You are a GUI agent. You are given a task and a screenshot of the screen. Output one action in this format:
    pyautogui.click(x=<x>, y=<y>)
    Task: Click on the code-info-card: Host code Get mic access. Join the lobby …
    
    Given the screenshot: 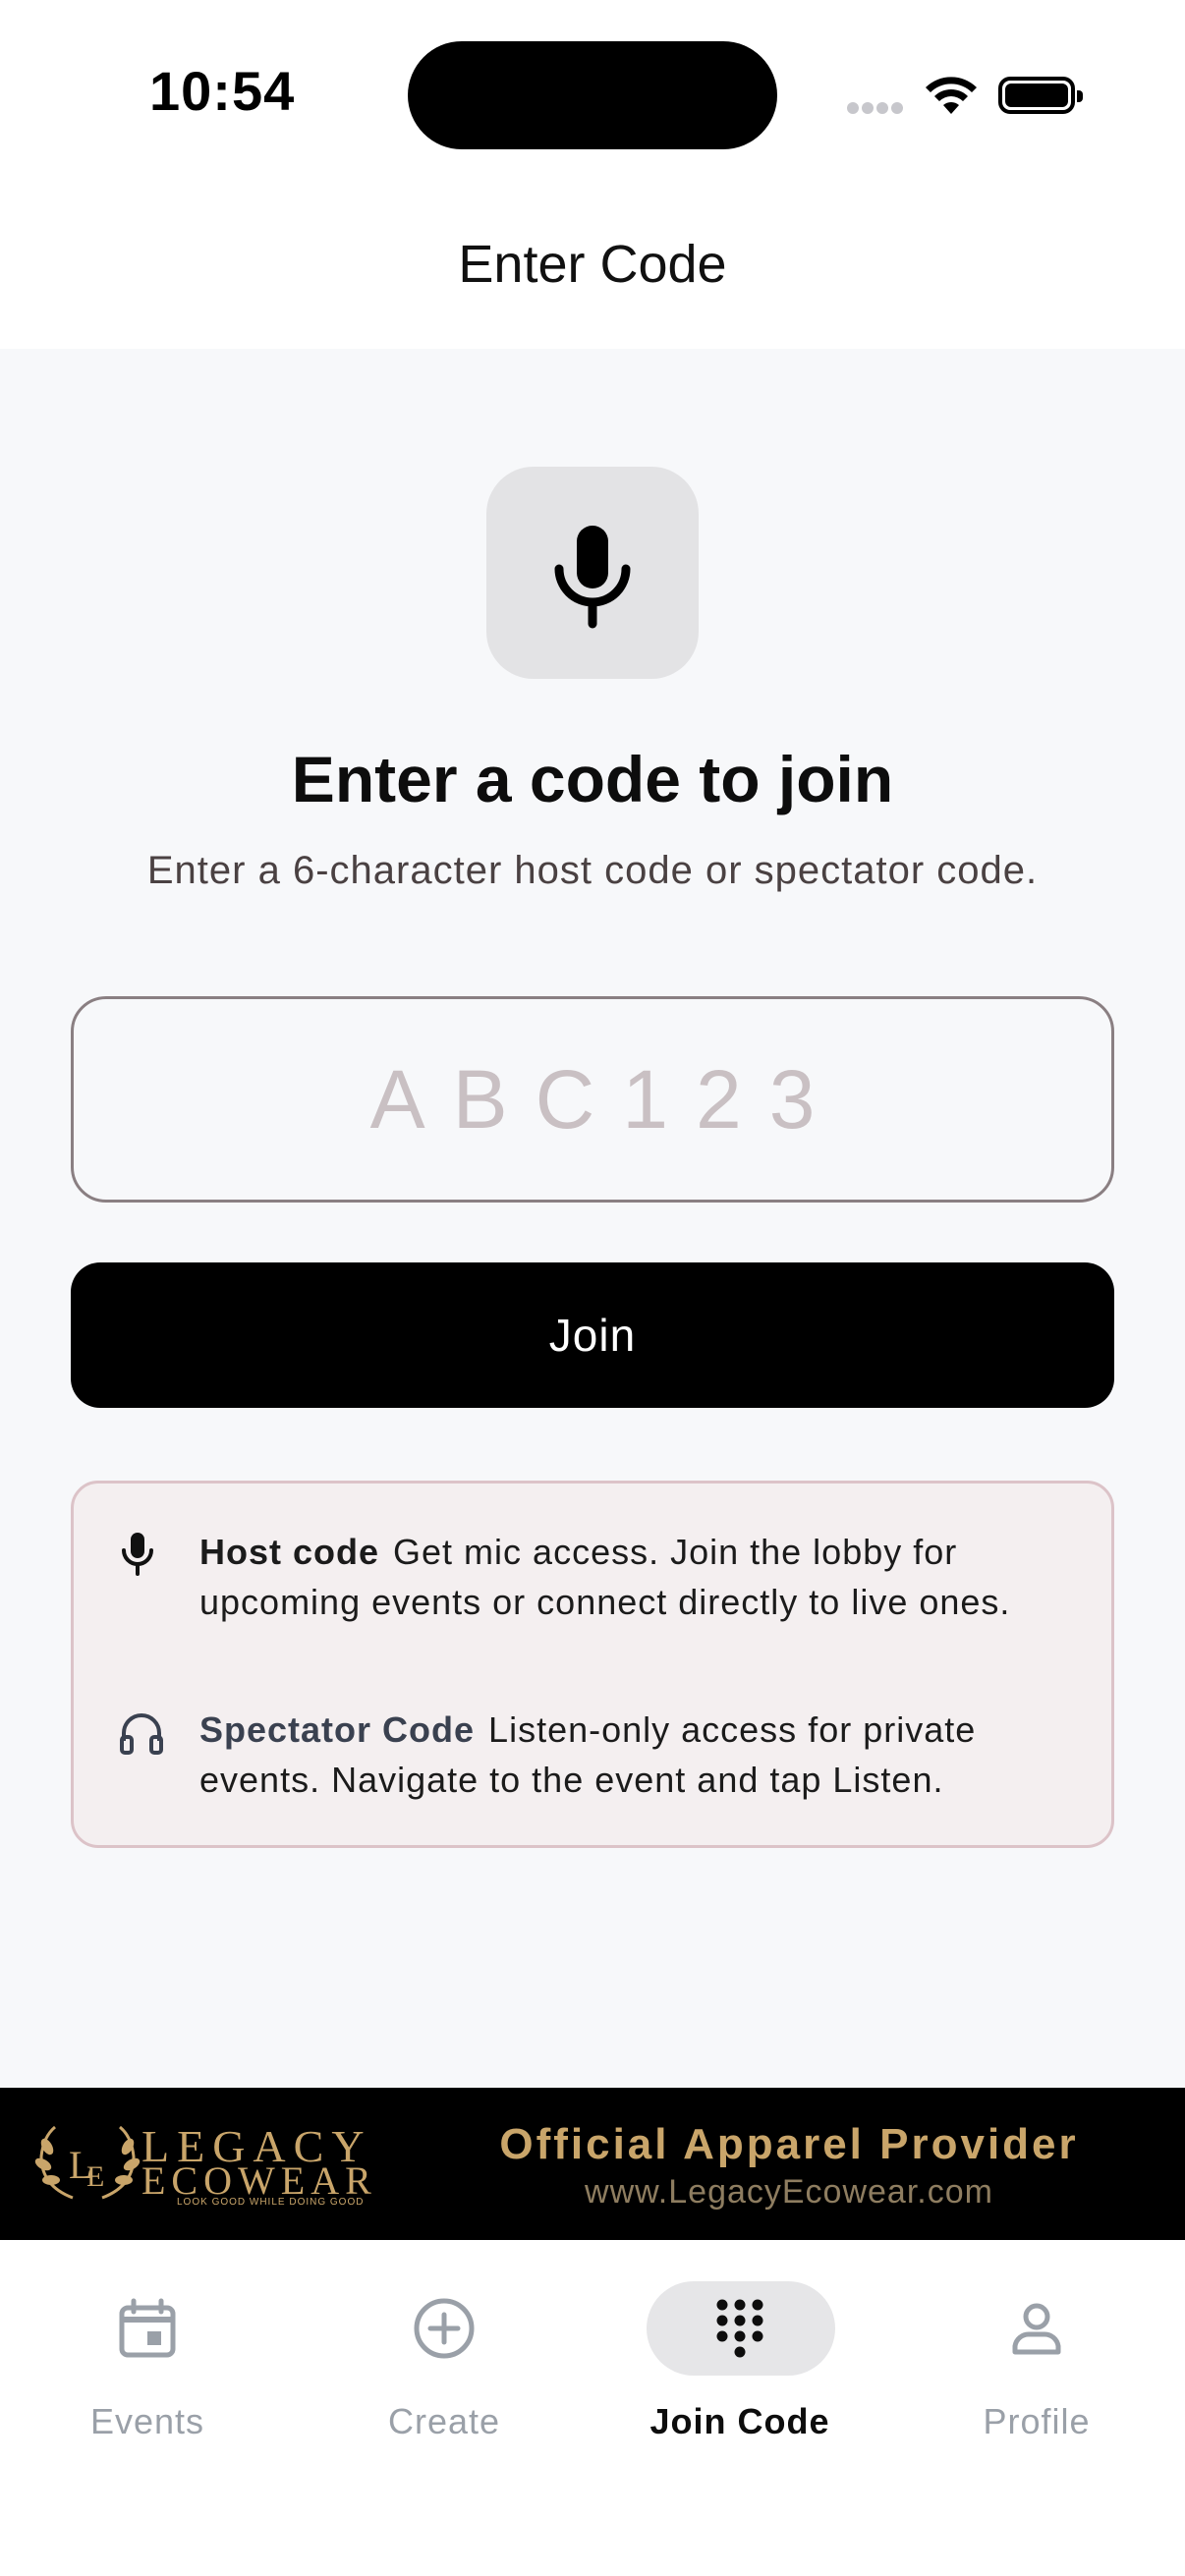 What is the action you would take?
    pyautogui.click(x=592, y=1664)
    